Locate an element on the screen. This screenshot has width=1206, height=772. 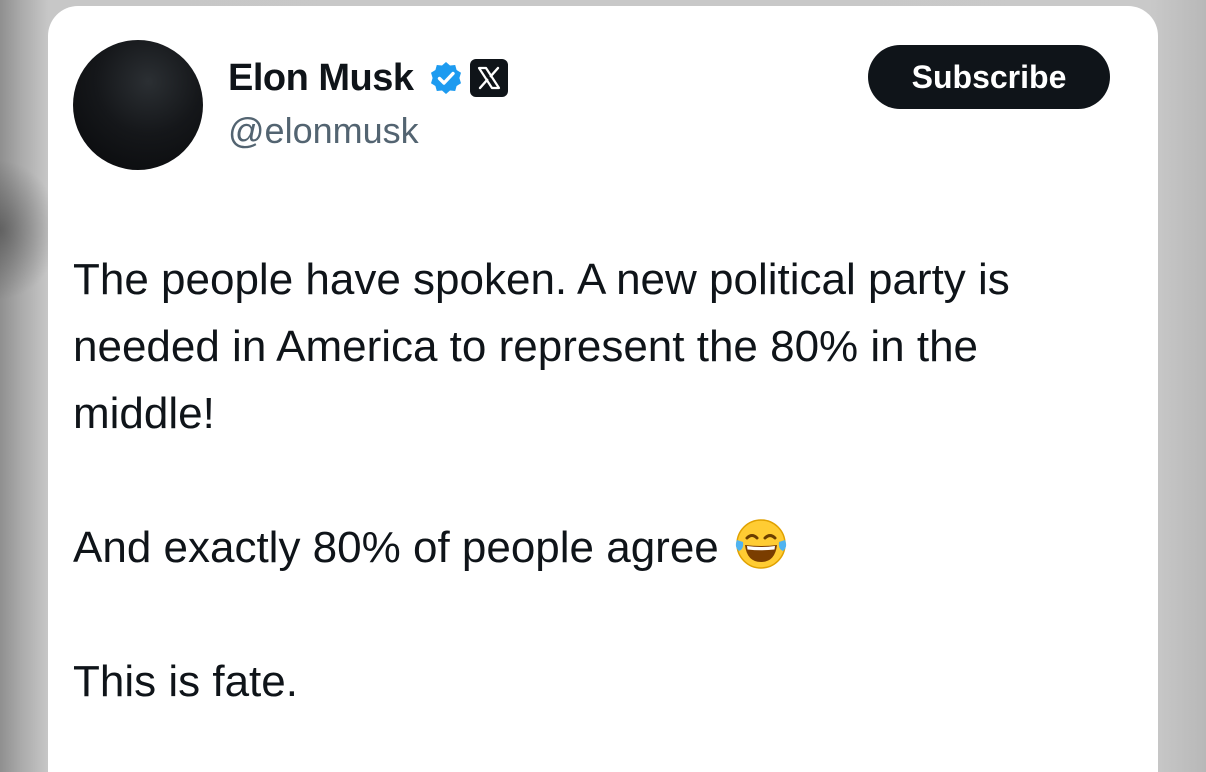
user-handle: @elonmusk is located at coordinates (368, 131).